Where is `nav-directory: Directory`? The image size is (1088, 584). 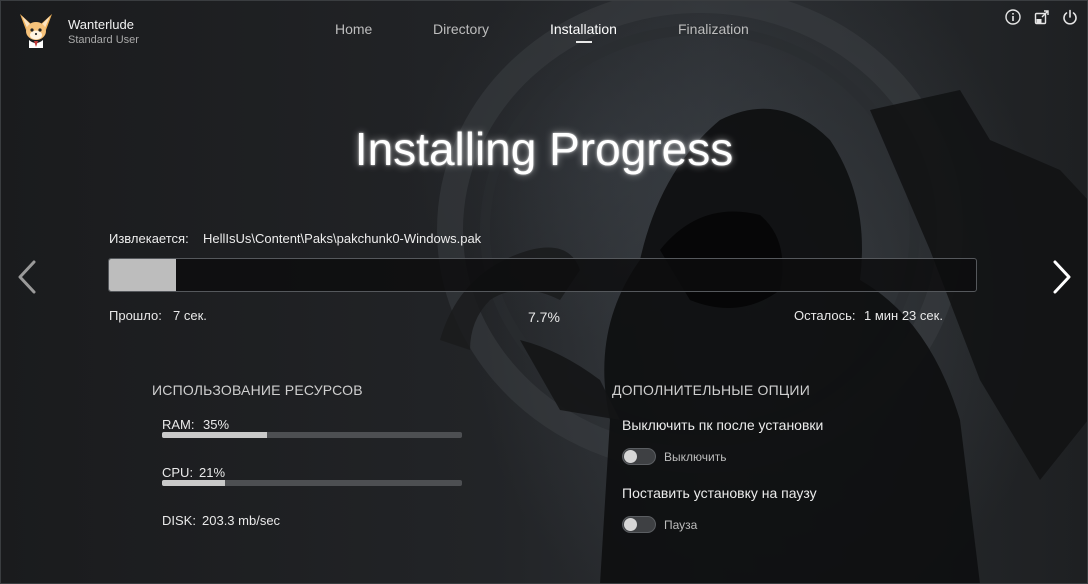
nav-directory: Directory is located at coordinates (461, 29).